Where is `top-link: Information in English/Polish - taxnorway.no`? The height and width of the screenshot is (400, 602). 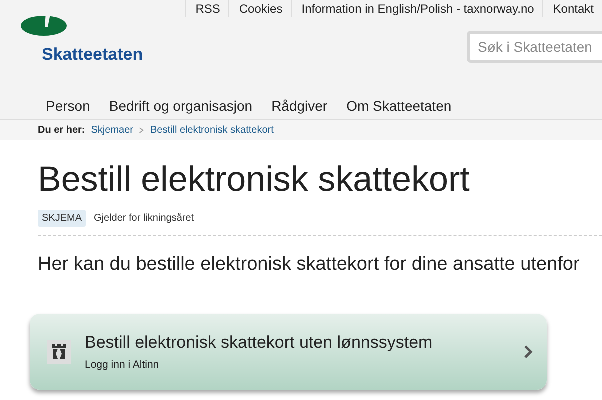 top-link: Information in English/Polish - taxnorway.no is located at coordinates (416, 8).